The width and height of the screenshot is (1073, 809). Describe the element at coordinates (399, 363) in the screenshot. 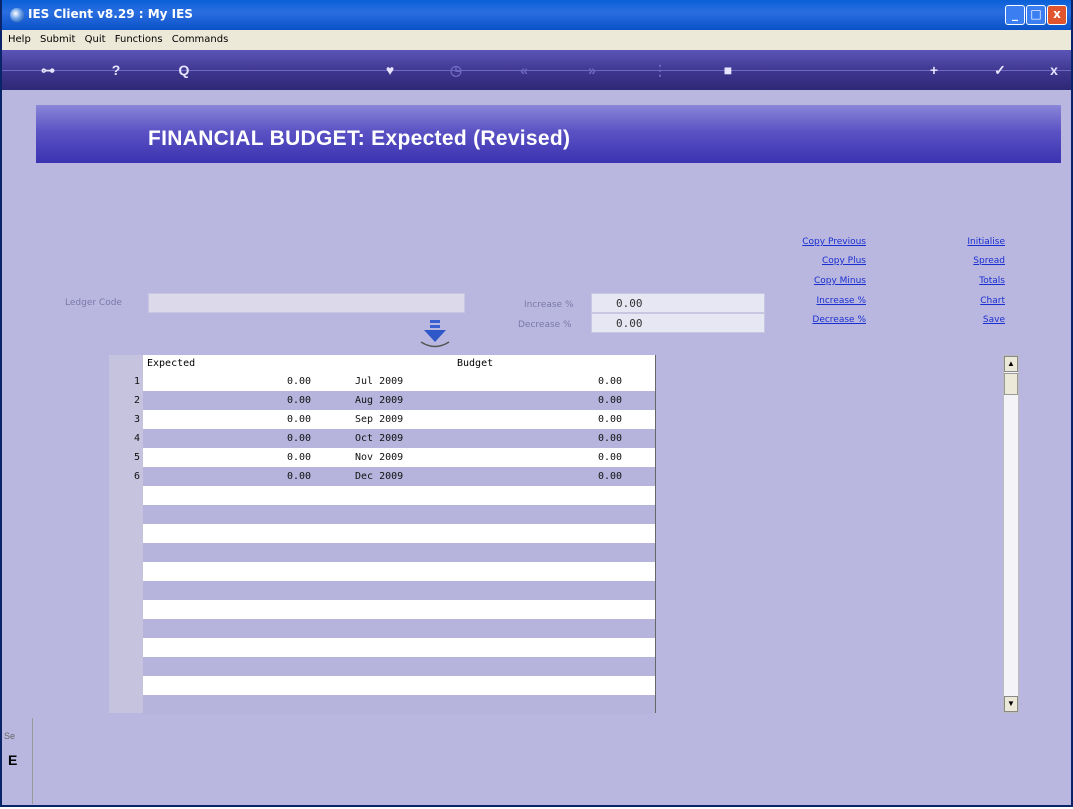

I see `grid-header: Expected Budget` at that location.